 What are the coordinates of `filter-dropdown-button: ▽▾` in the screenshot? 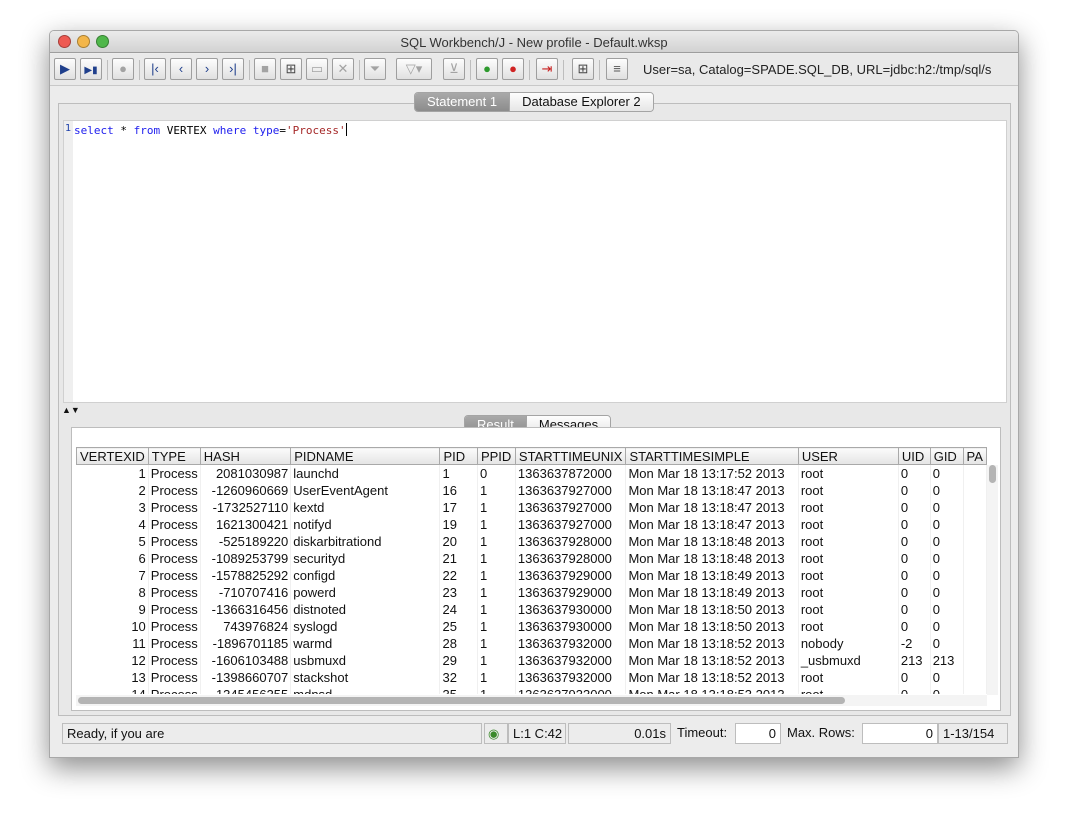 It's located at (414, 69).